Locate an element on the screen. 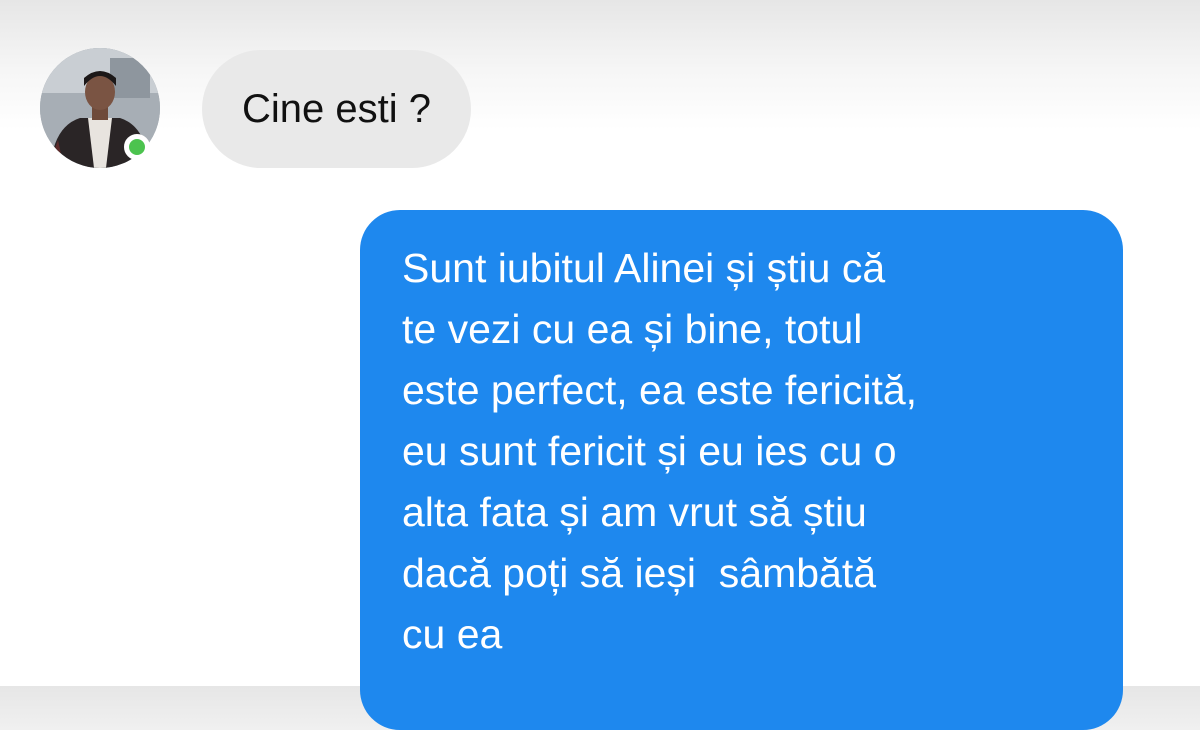  message-line: alta fata și am vrut să știu is located at coordinates (634, 512).